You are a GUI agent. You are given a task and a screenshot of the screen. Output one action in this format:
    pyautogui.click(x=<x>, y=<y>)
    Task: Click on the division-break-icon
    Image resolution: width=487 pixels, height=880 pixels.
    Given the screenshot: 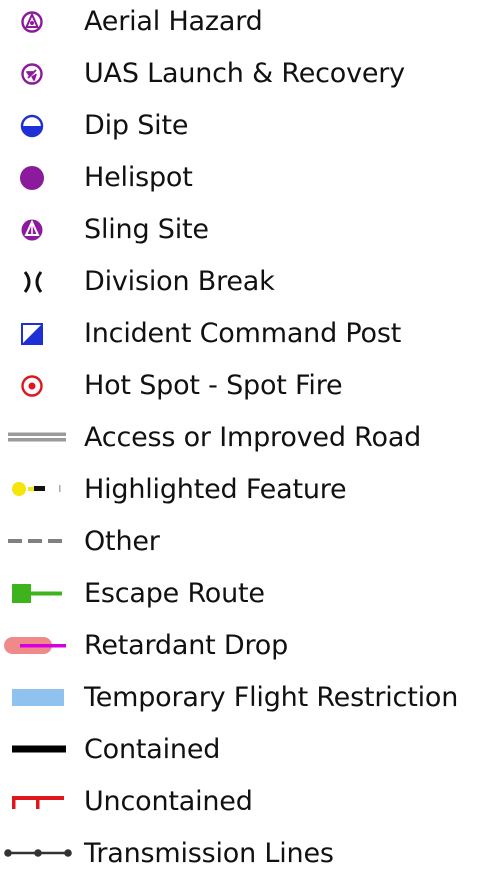 What is the action you would take?
    pyautogui.click(x=38, y=282)
    